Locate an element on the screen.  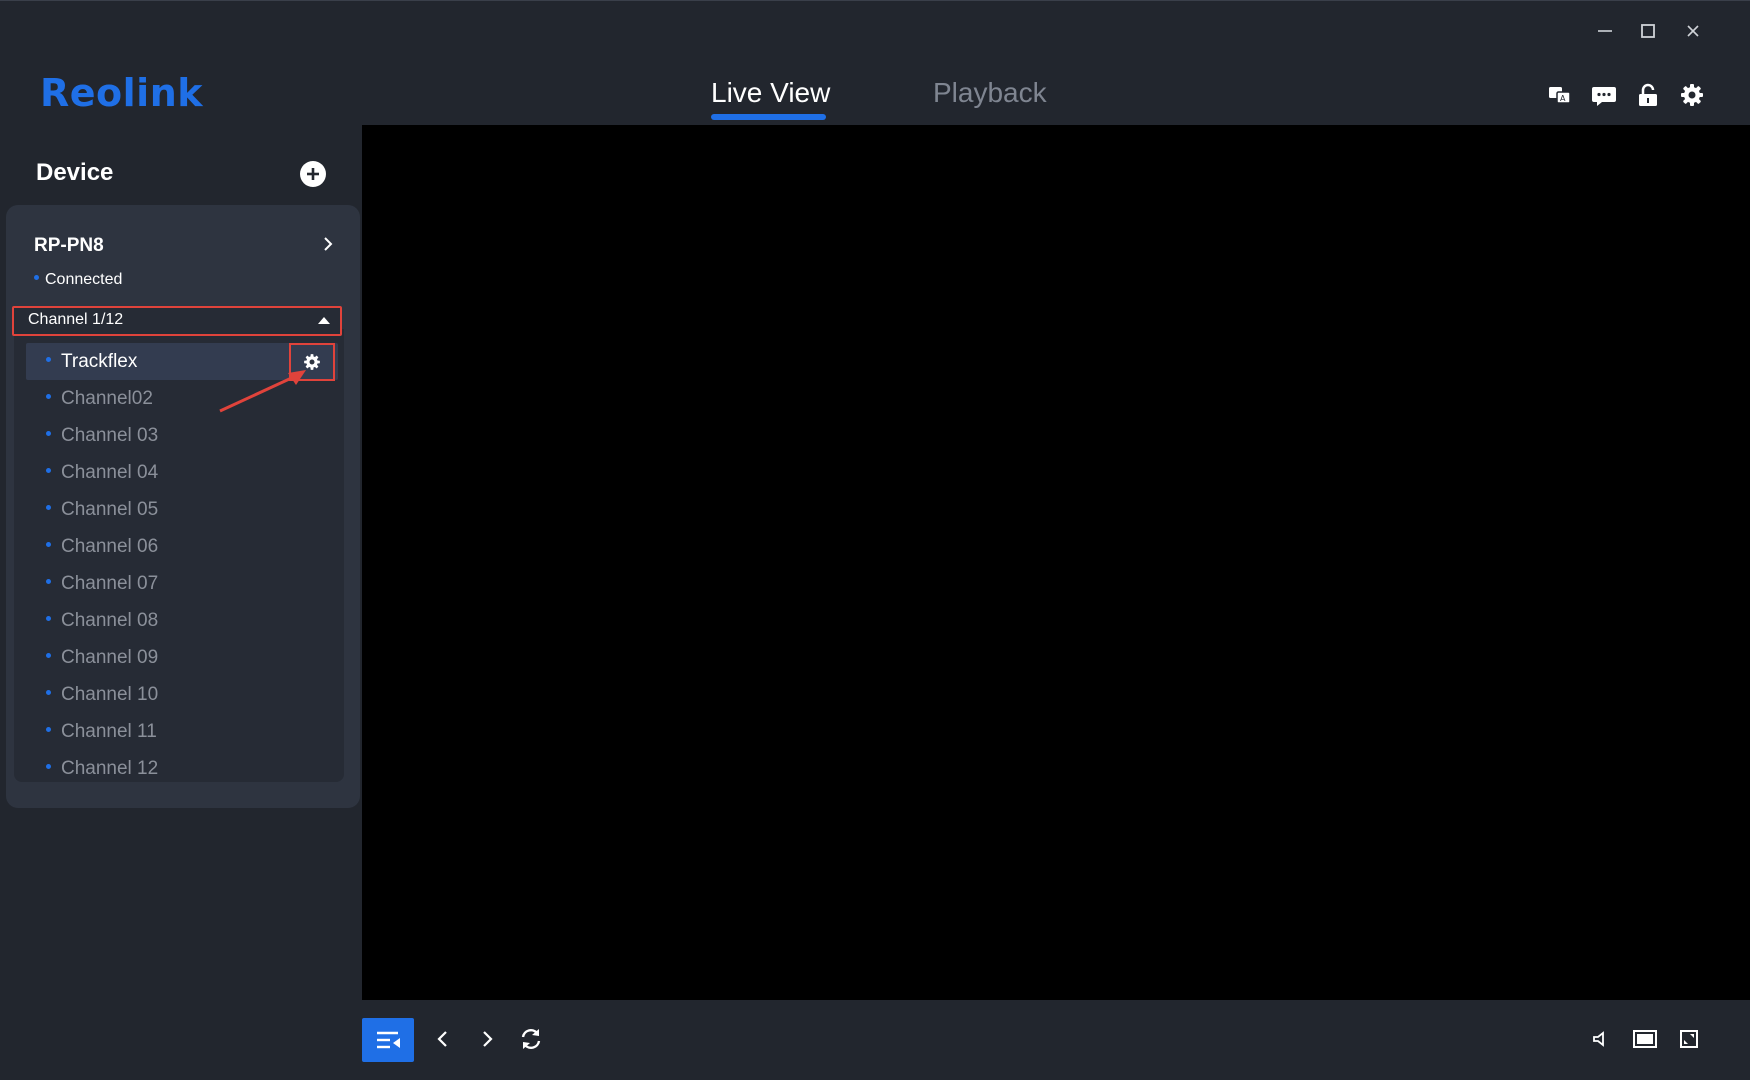
device-name: RP-PN8 is located at coordinates (69, 245).